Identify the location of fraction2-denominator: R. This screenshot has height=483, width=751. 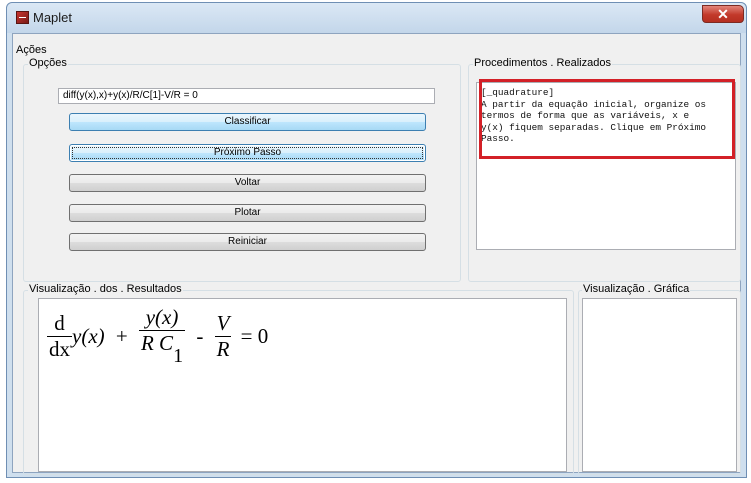
(223, 348).